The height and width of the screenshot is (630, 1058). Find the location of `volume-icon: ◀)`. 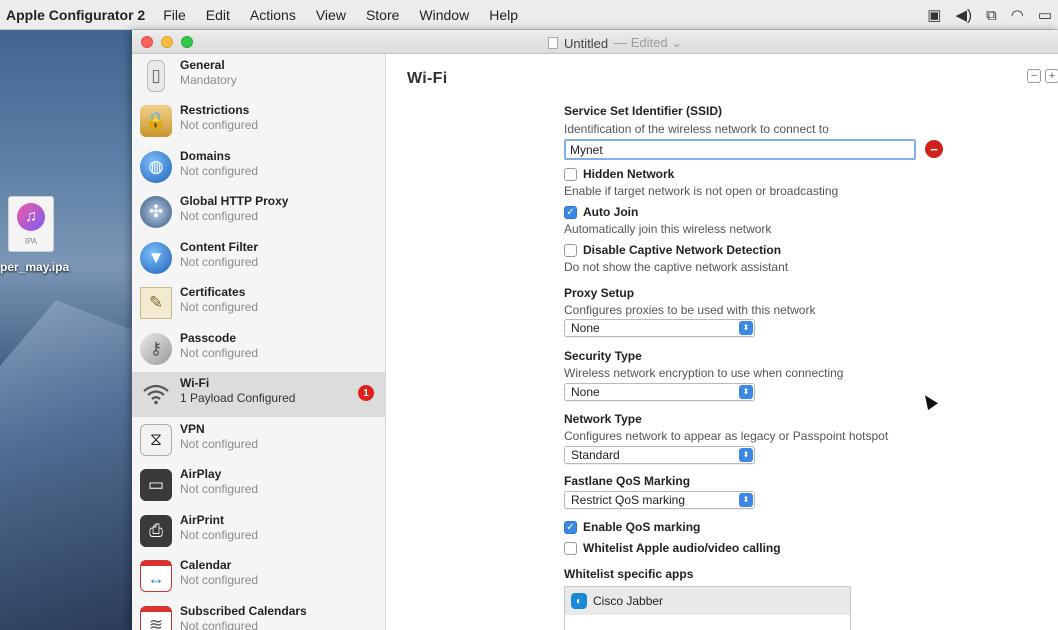

volume-icon: ◀) is located at coordinates (963, 15).